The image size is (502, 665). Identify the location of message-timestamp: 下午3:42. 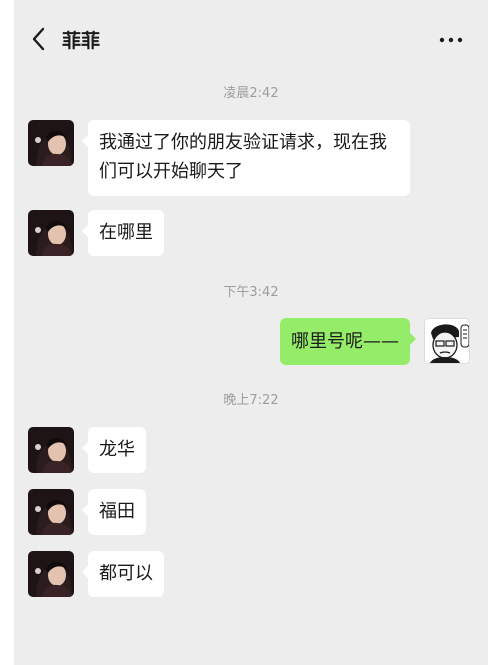
(251, 292).